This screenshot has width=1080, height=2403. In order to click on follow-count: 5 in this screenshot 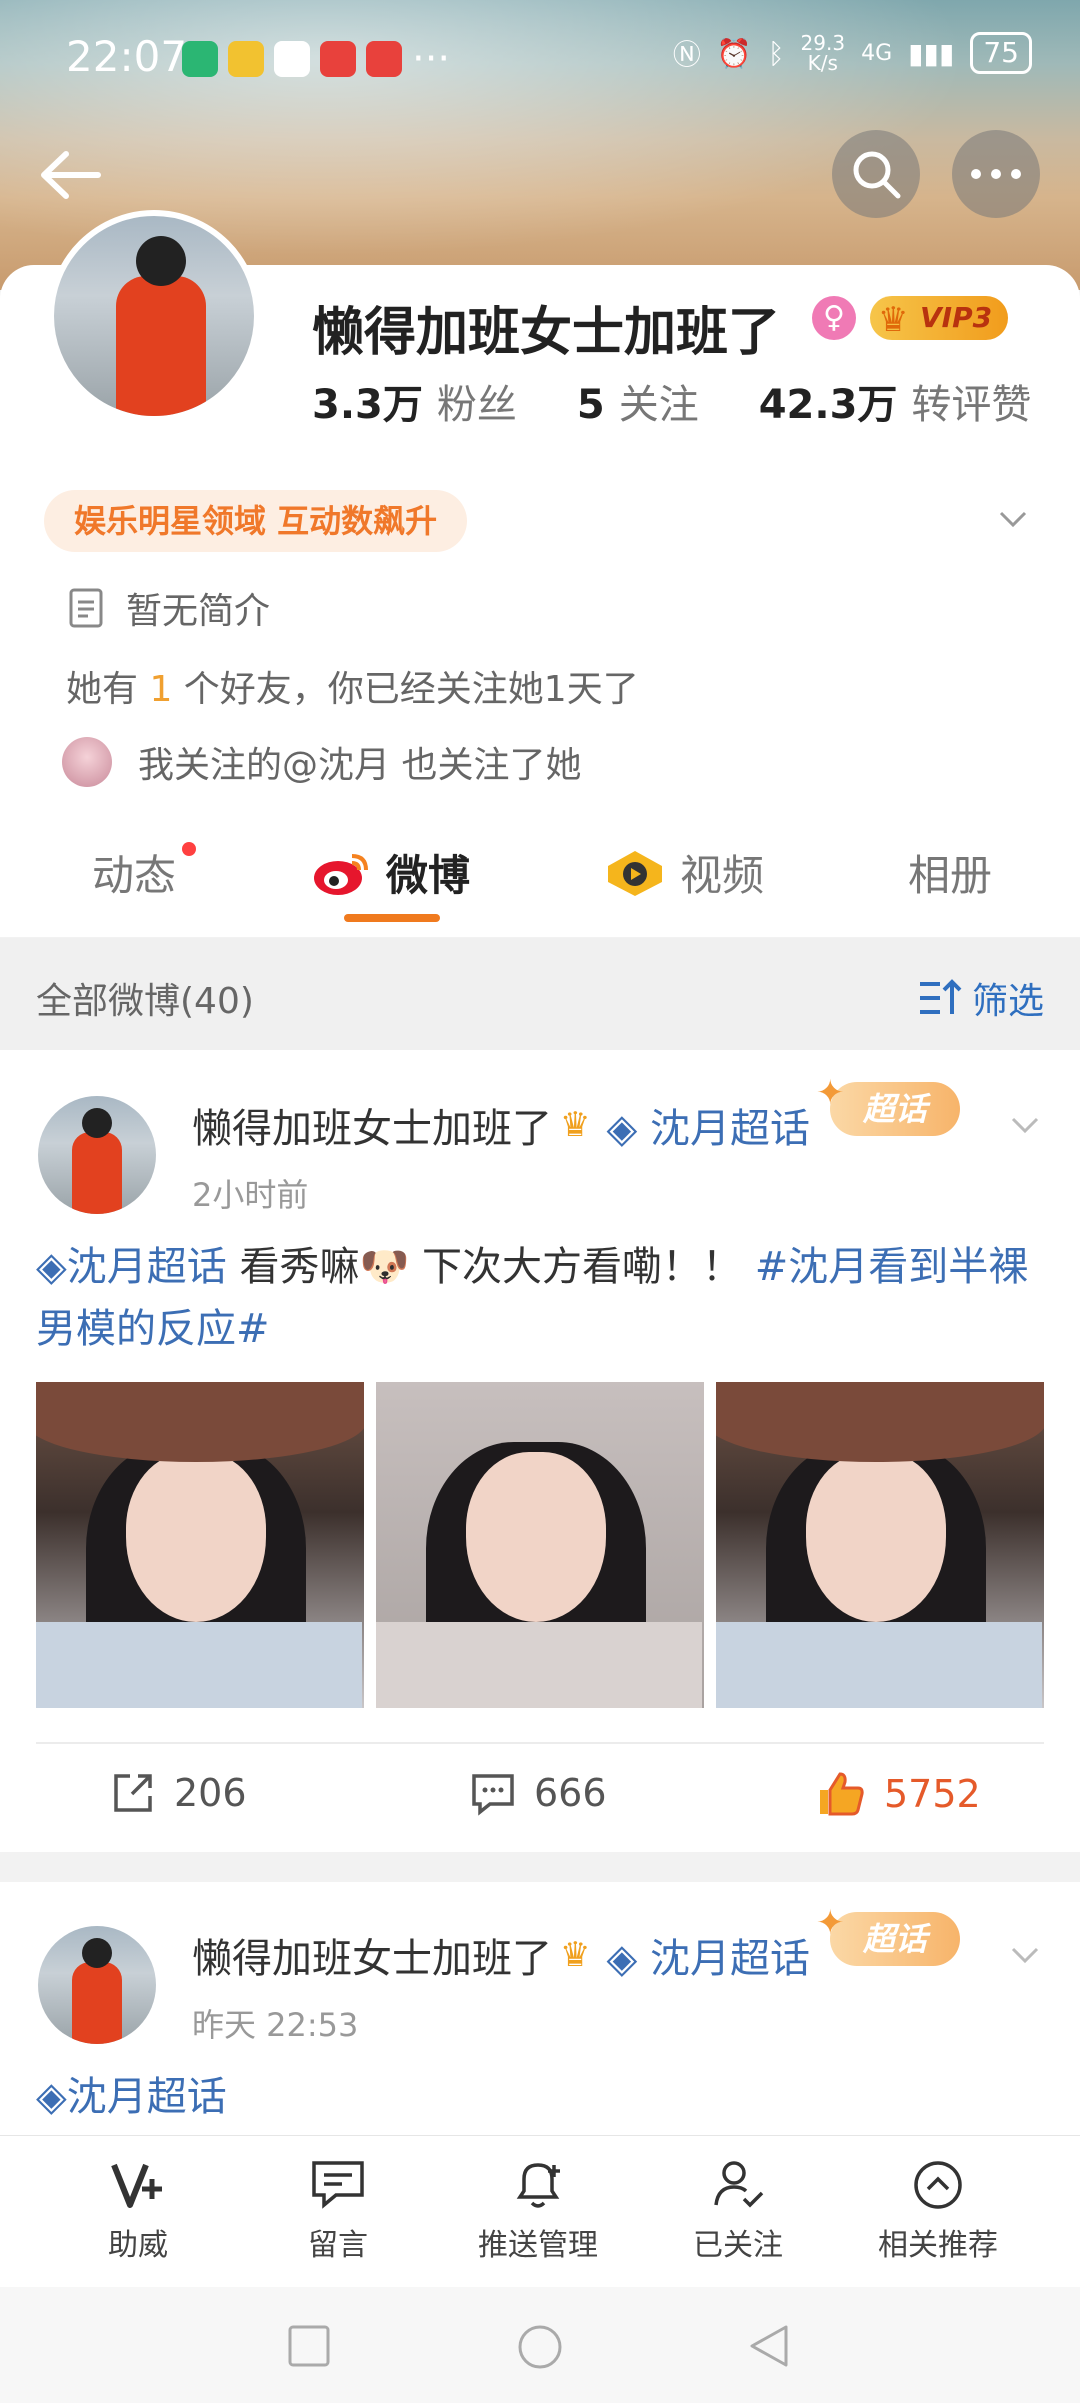, I will do `click(590, 405)`.